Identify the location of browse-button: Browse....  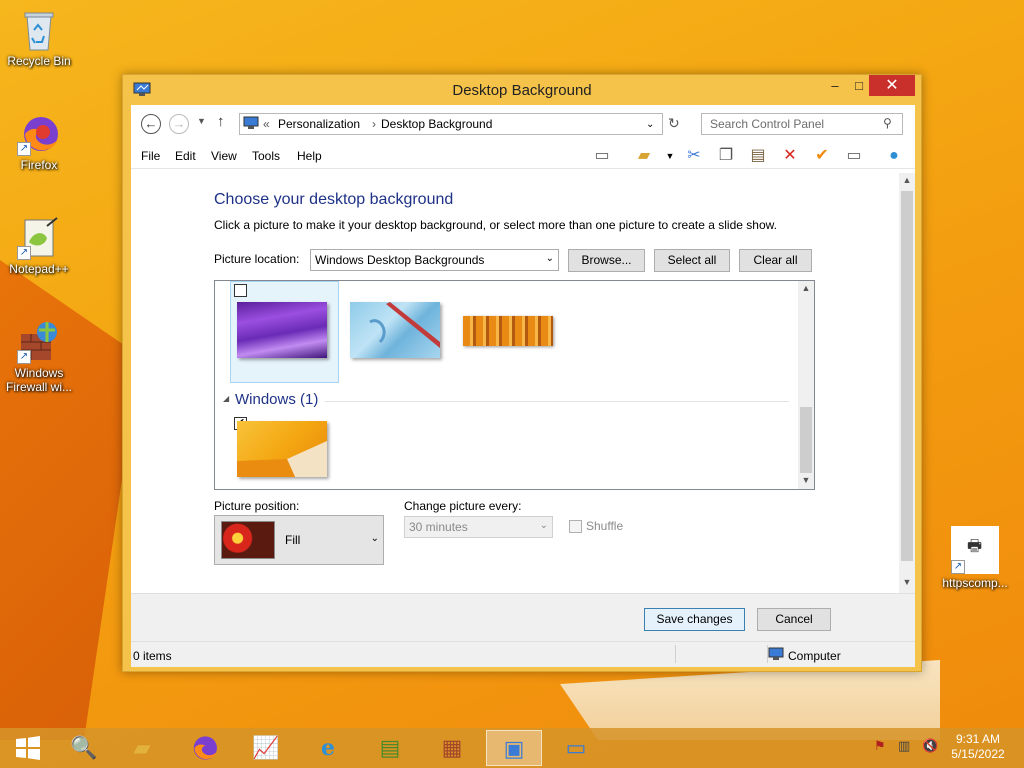
(606, 260).